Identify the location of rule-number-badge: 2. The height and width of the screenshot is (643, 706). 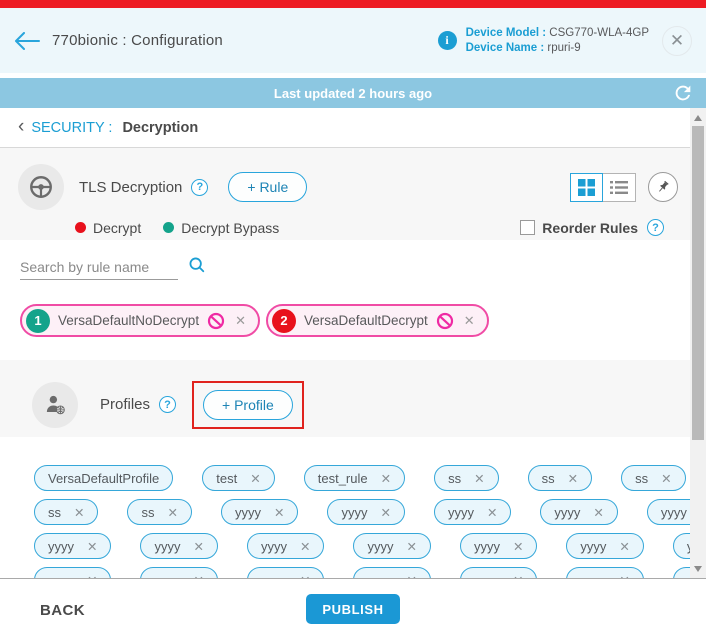
(283, 320).